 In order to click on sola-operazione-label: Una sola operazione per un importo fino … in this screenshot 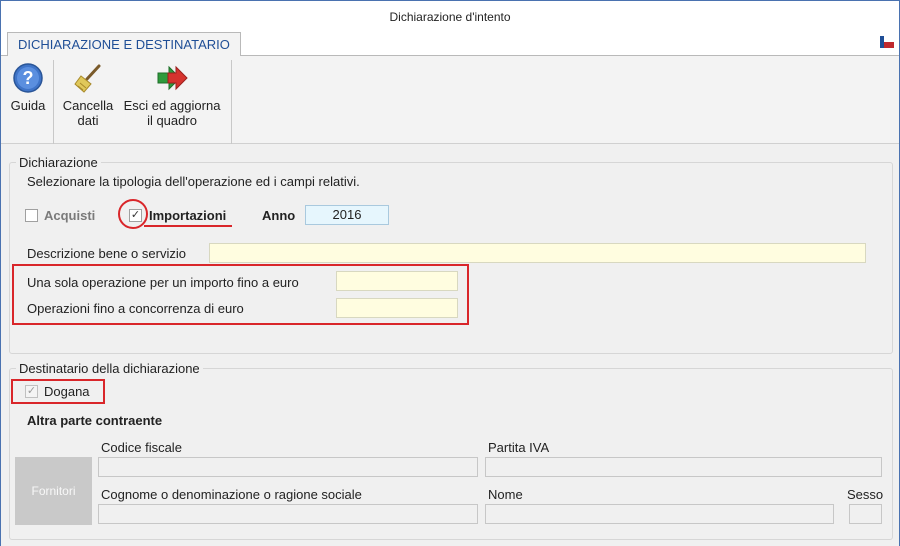, I will do `click(163, 282)`.